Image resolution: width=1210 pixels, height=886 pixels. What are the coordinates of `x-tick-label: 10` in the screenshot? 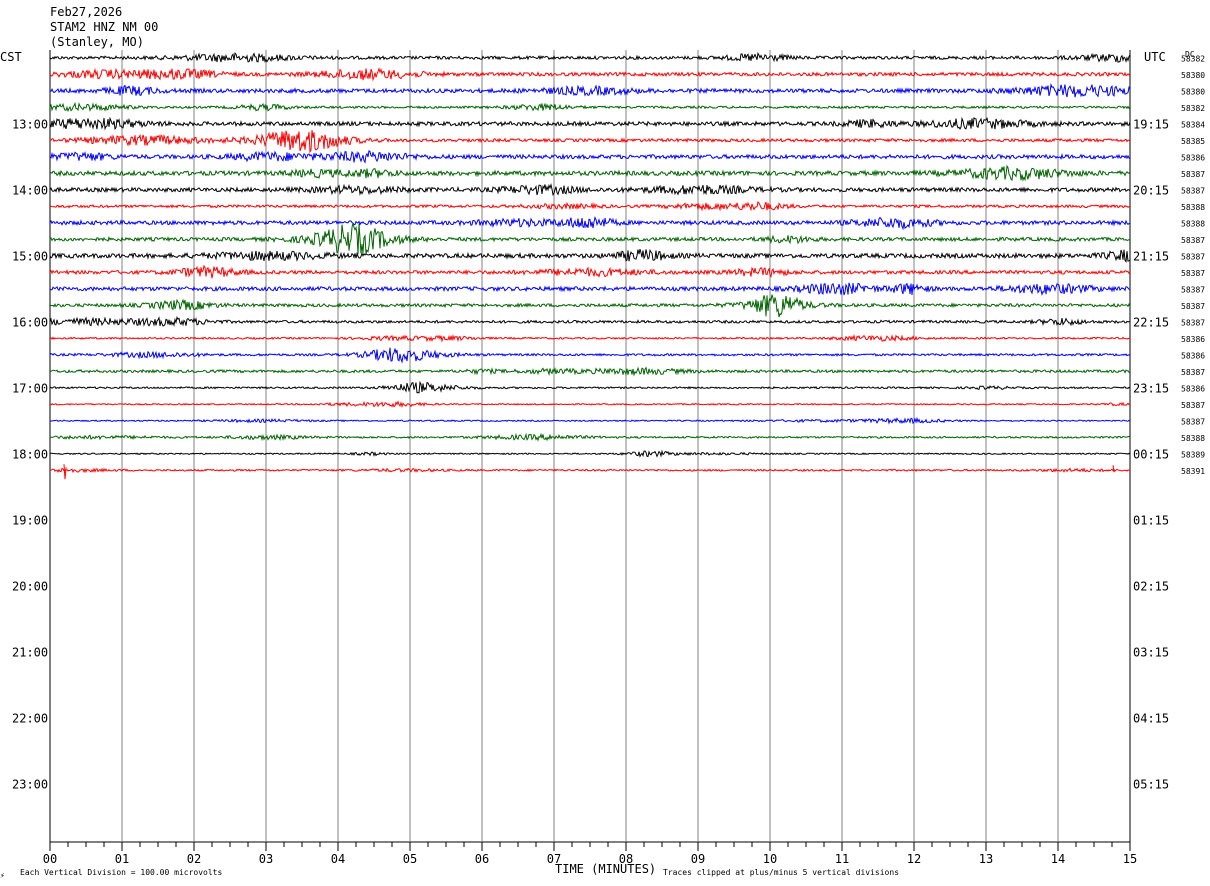 It's located at (770, 859).